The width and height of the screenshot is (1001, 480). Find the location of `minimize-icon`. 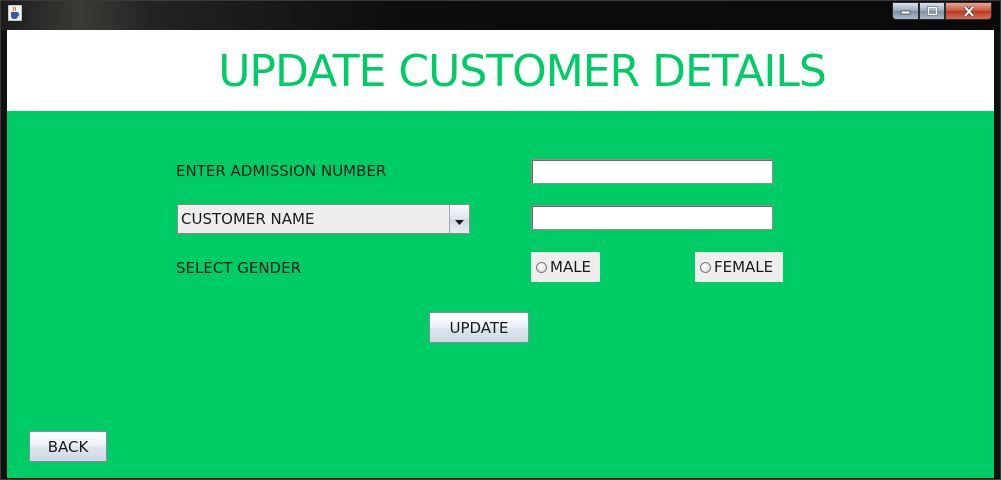

minimize-icon is located at coordinates (905, 11).